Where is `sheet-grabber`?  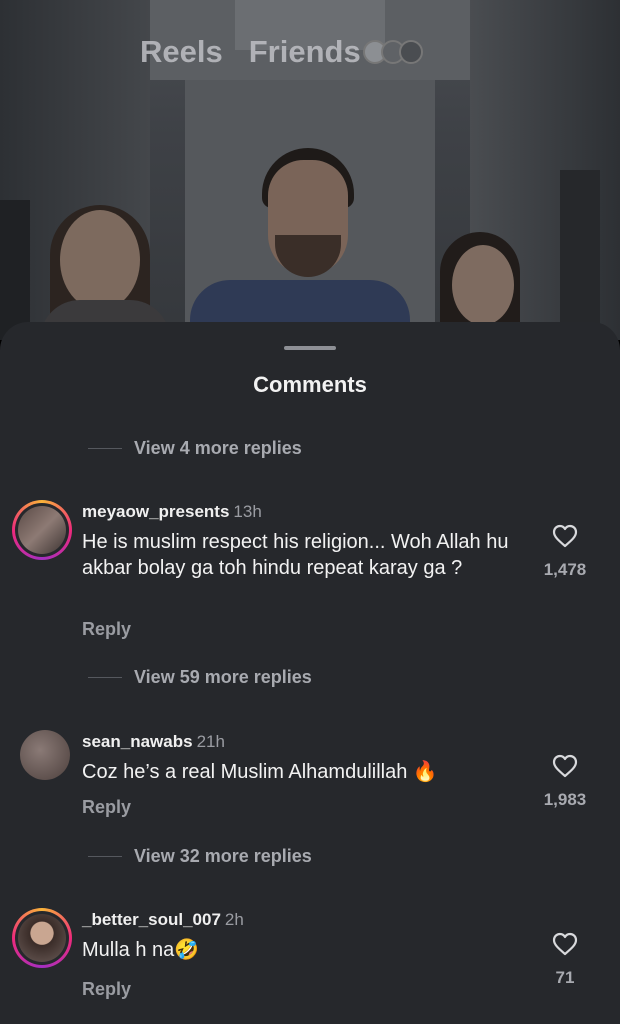 sheet-grabber is located at coordinates (310, 348).